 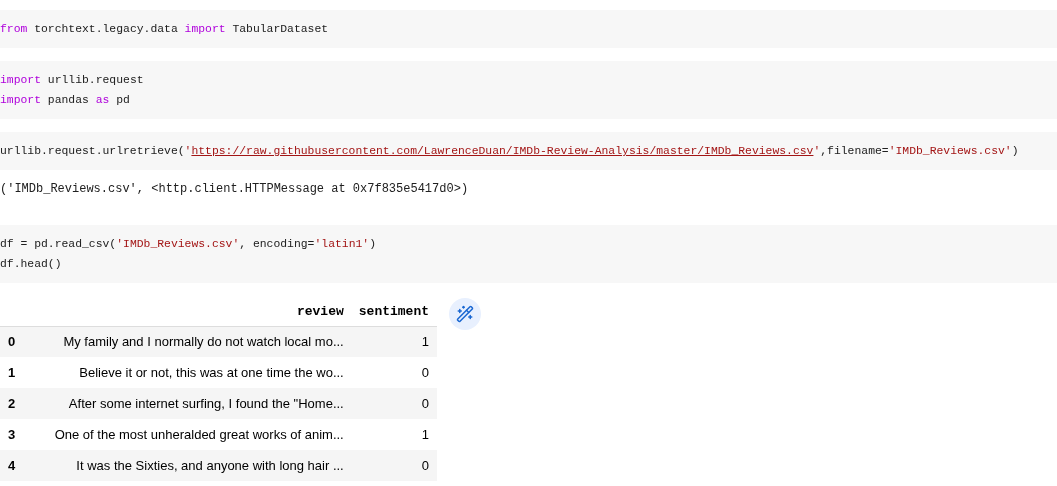 I want to click on wand-icon, so click(x=465, y=314).